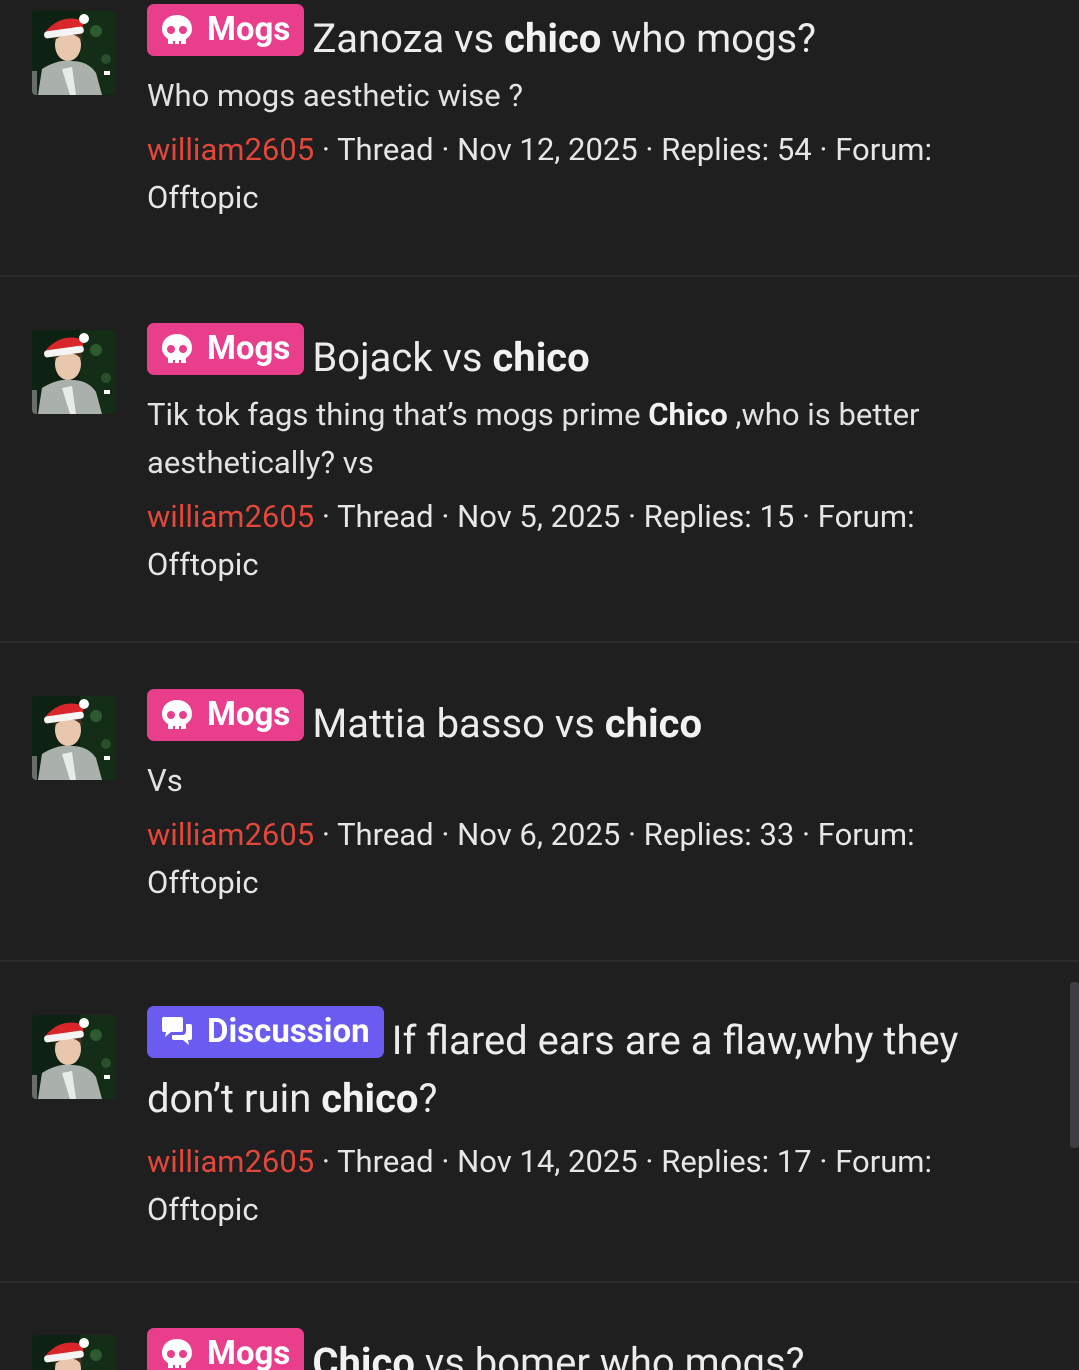 This screenshot has width=1079, height=1370. I want to click on comments-icon, so click(177, 1031).